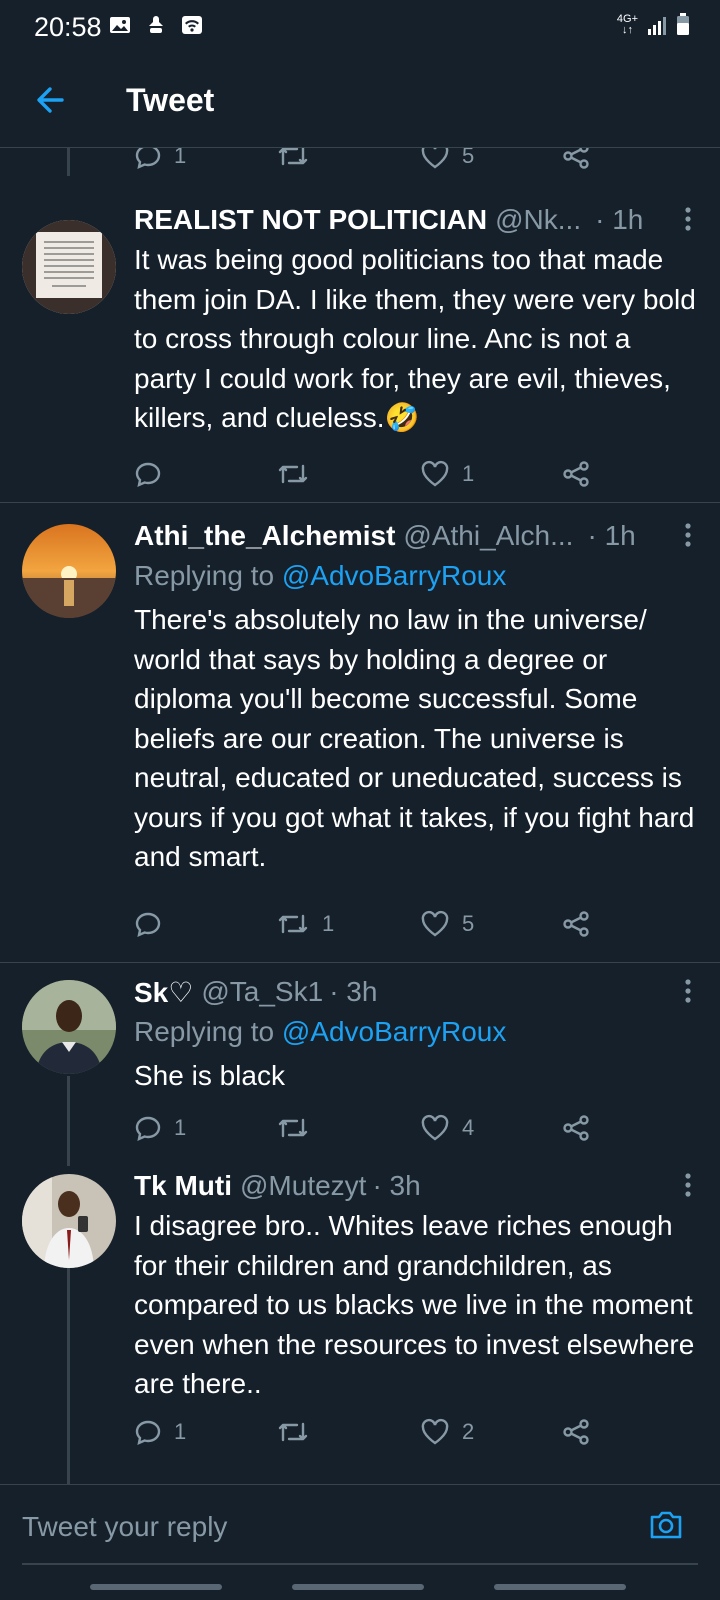 Image resolution: width=720 pixels, height=1600 pixels. I want to click on like-action: 4, so click(447, 1128).